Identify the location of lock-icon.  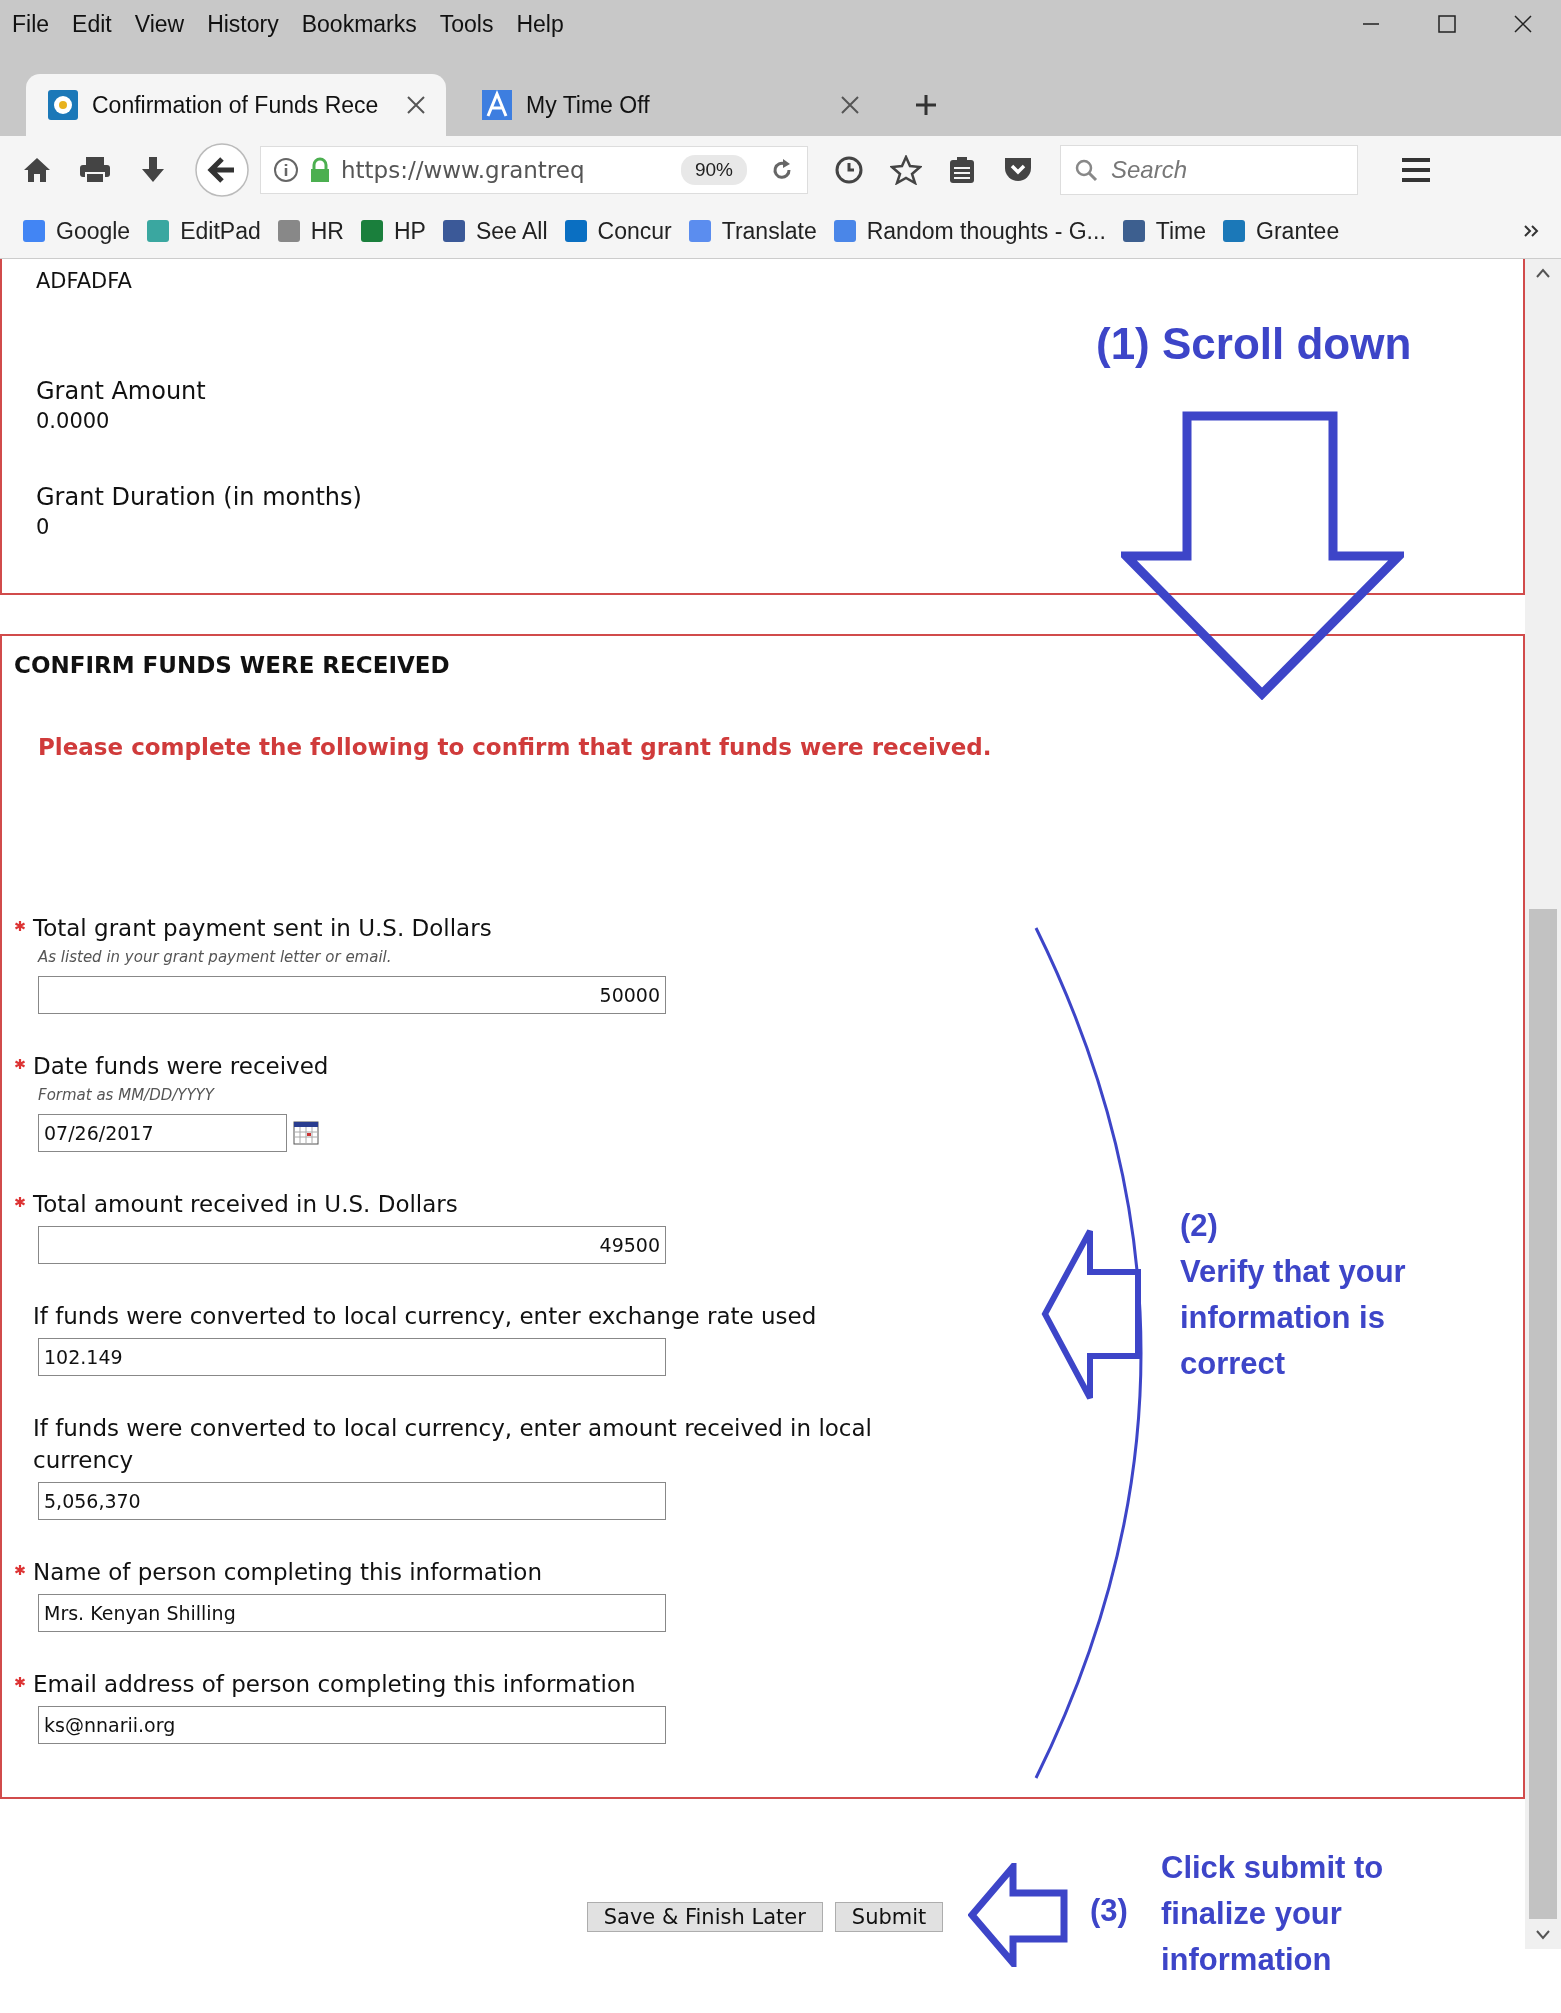
(320, 170).